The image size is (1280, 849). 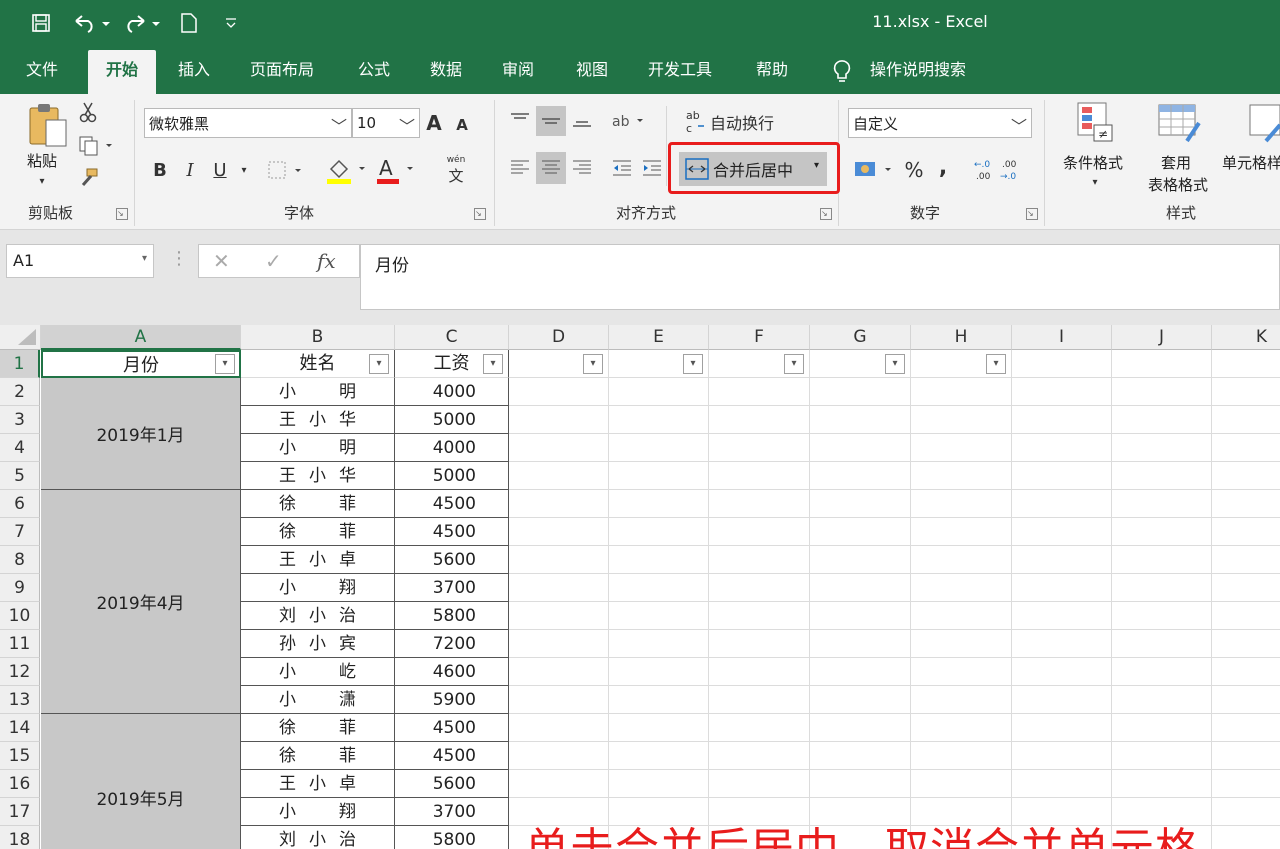 I want to click on column-header-e: E, so click(x=659, y=337).